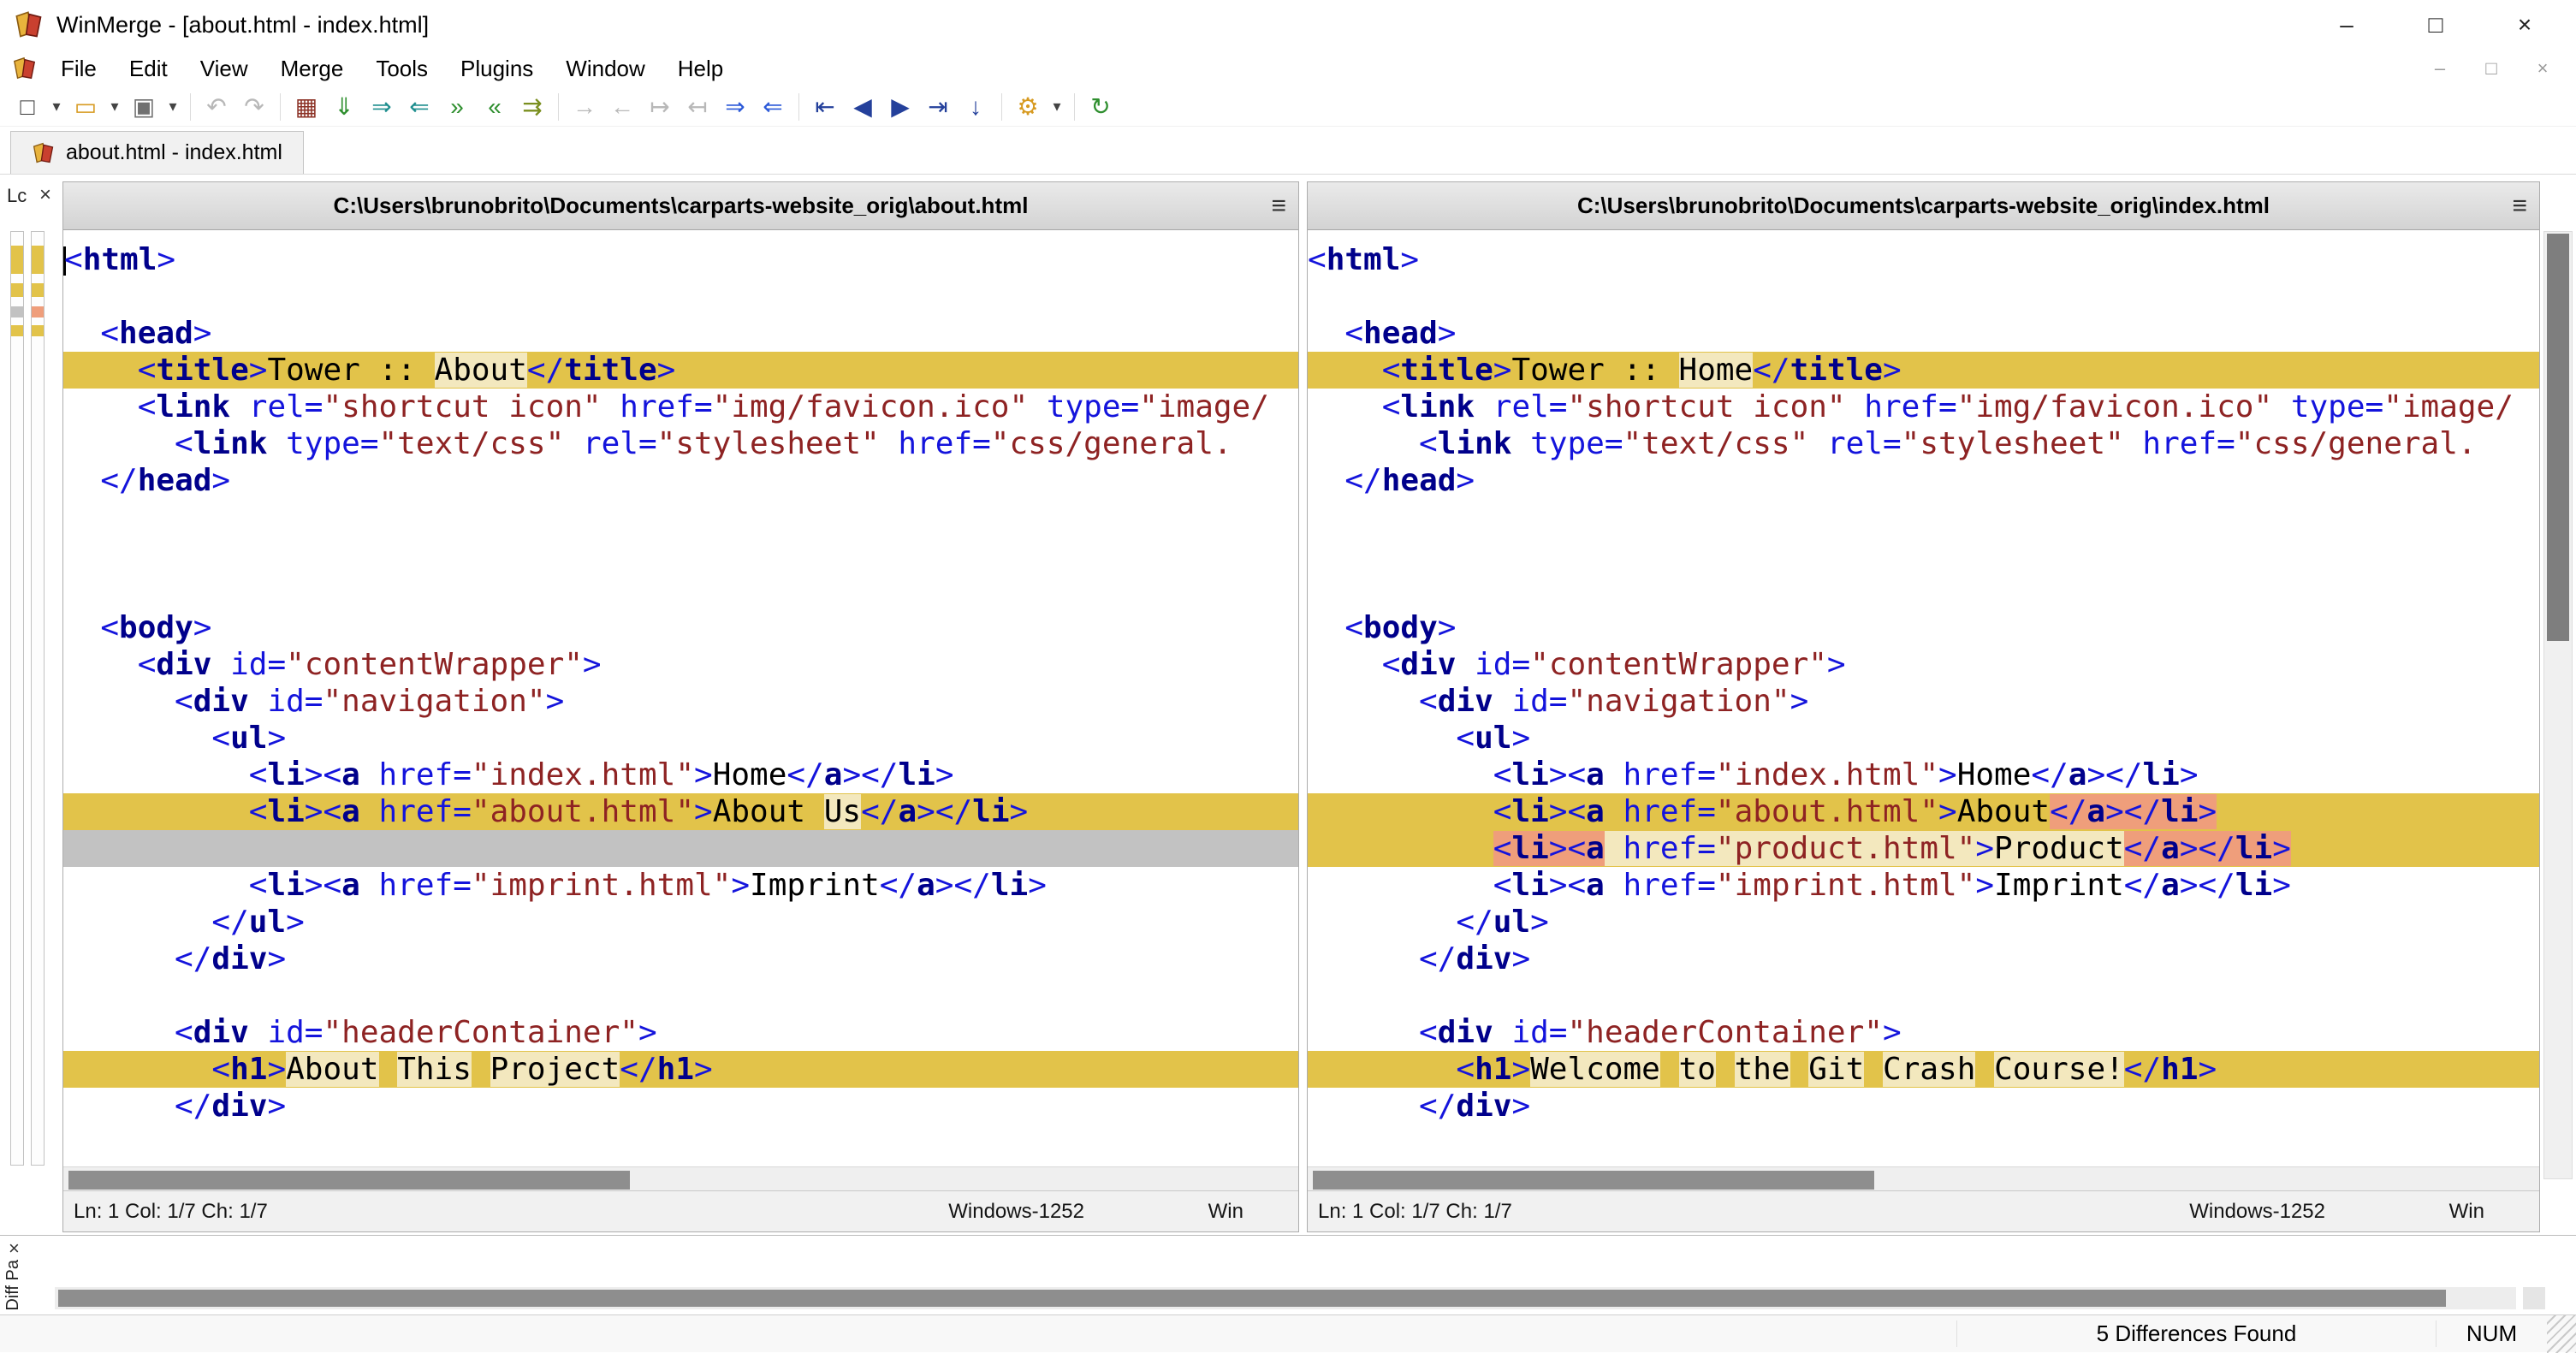 This screenshot has width=2576, height=1353. I want to click on copy-left-advance-button: ⇐, so click(773, 107).